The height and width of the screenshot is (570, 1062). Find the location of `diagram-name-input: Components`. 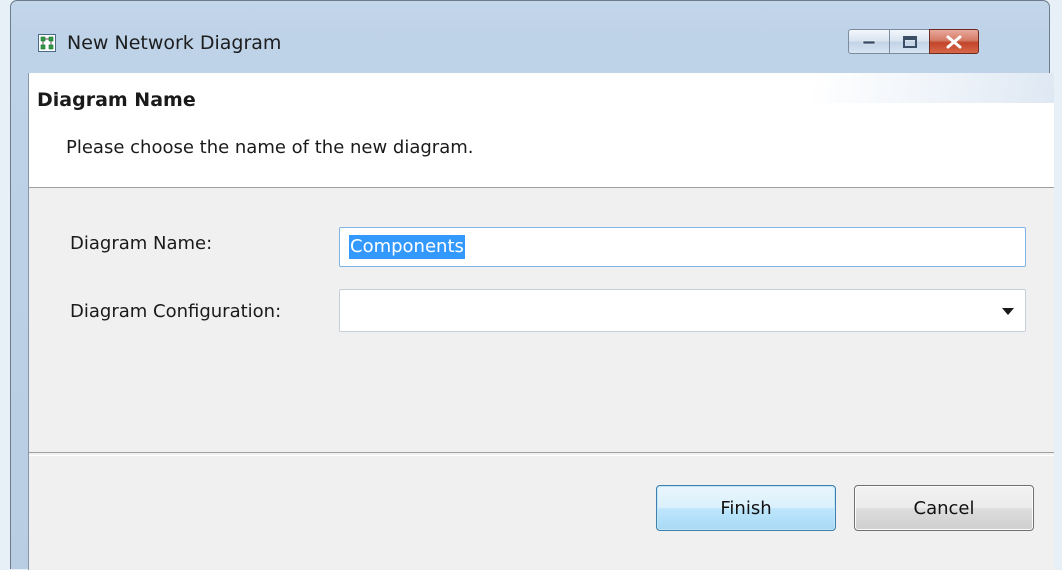

diagram-name-input: Components is located at coordinates (682, 247).